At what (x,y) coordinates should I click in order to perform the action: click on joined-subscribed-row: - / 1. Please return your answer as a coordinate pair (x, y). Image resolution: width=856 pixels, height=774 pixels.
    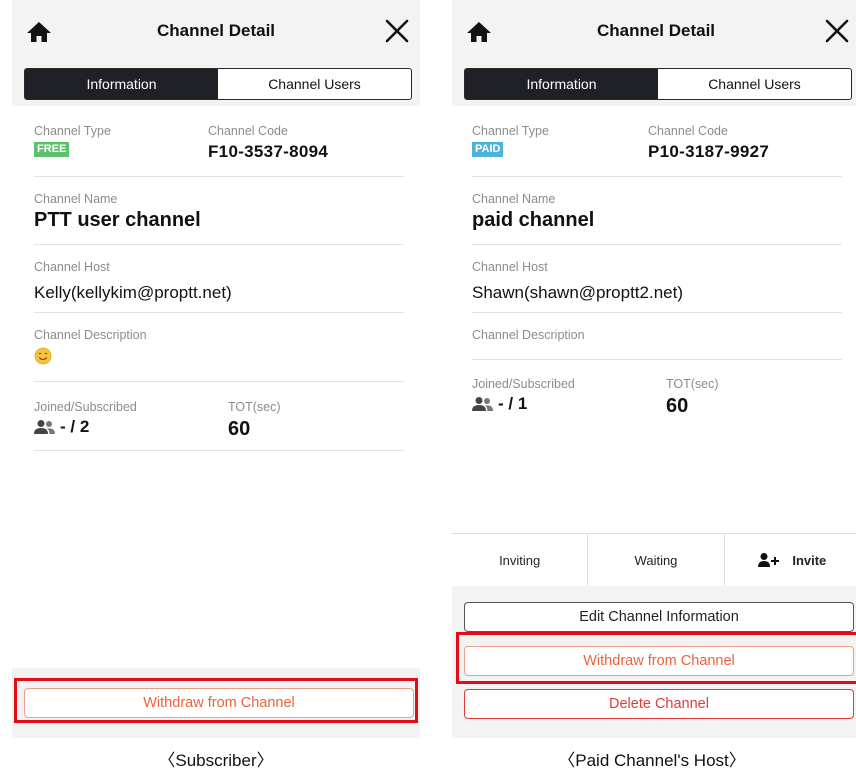
    Looking at the image, I should click on (523, 404).